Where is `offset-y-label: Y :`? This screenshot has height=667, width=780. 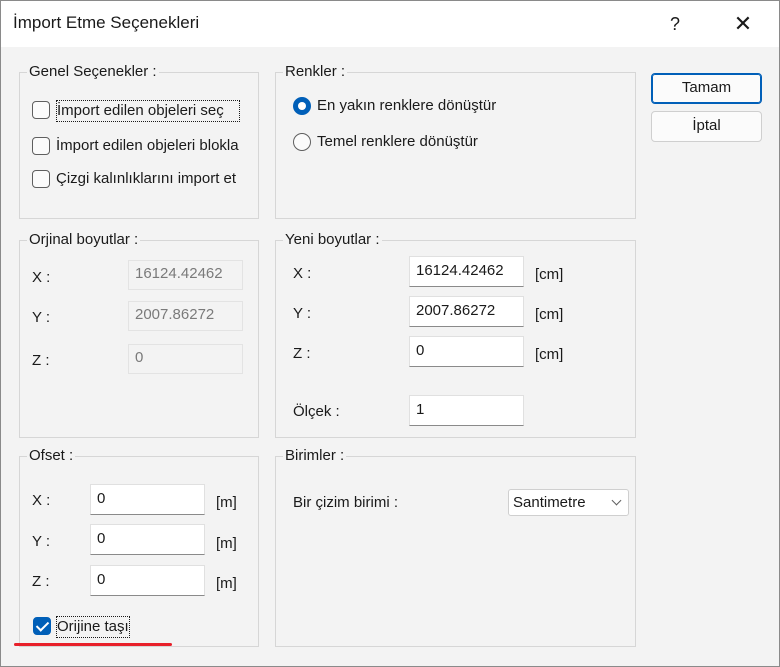 offset-y-label: Y : is located at coordinates (41, 541).